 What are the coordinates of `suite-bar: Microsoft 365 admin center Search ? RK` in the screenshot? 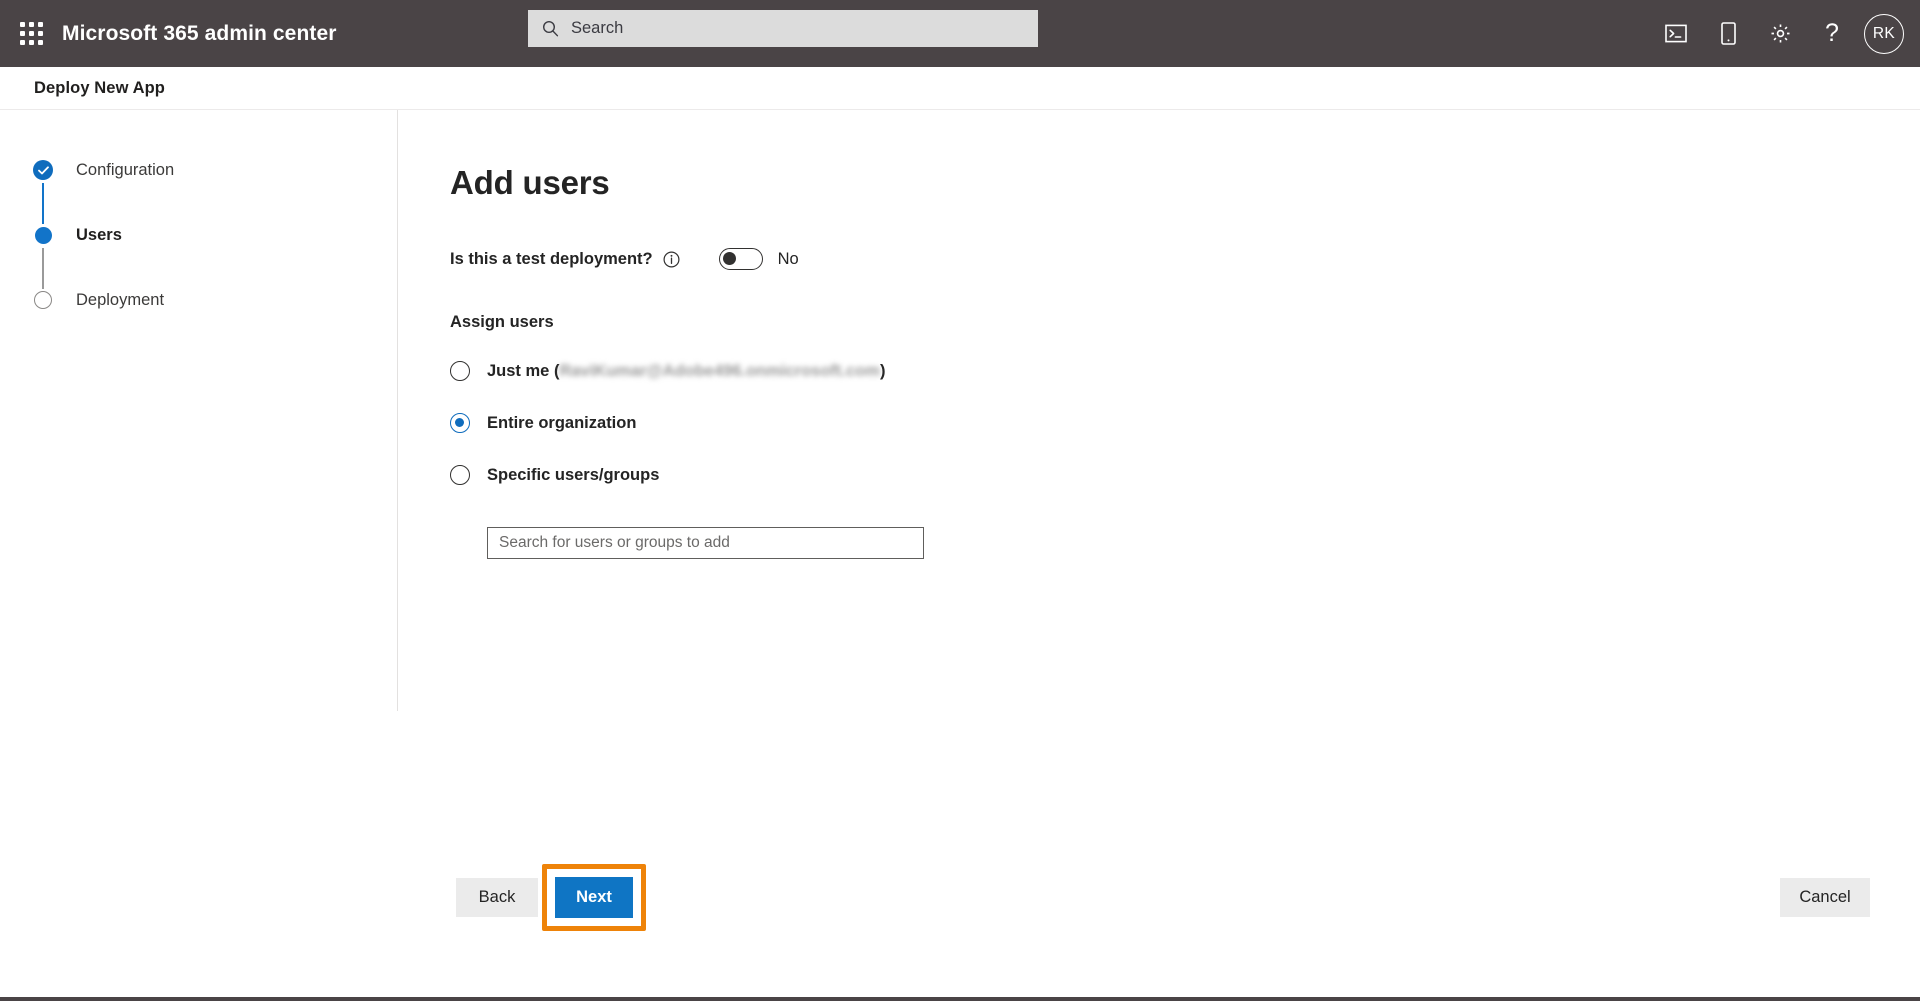 It's located at (960, 33).